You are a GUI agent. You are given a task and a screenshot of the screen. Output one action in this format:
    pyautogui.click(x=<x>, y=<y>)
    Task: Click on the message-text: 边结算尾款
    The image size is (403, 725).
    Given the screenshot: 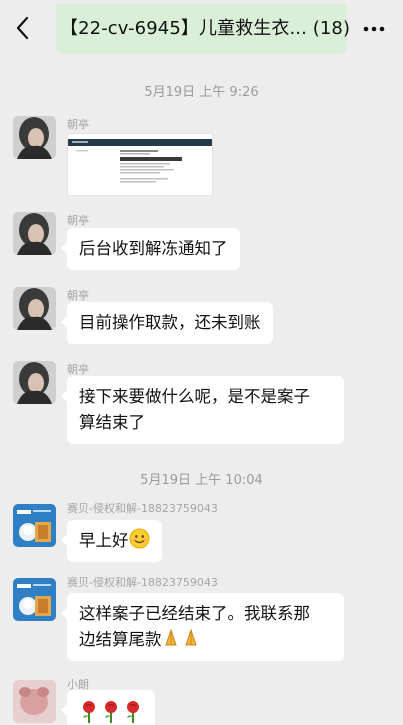 What is the action you would take?
    pyautogui.click(x=120, y=639)
    